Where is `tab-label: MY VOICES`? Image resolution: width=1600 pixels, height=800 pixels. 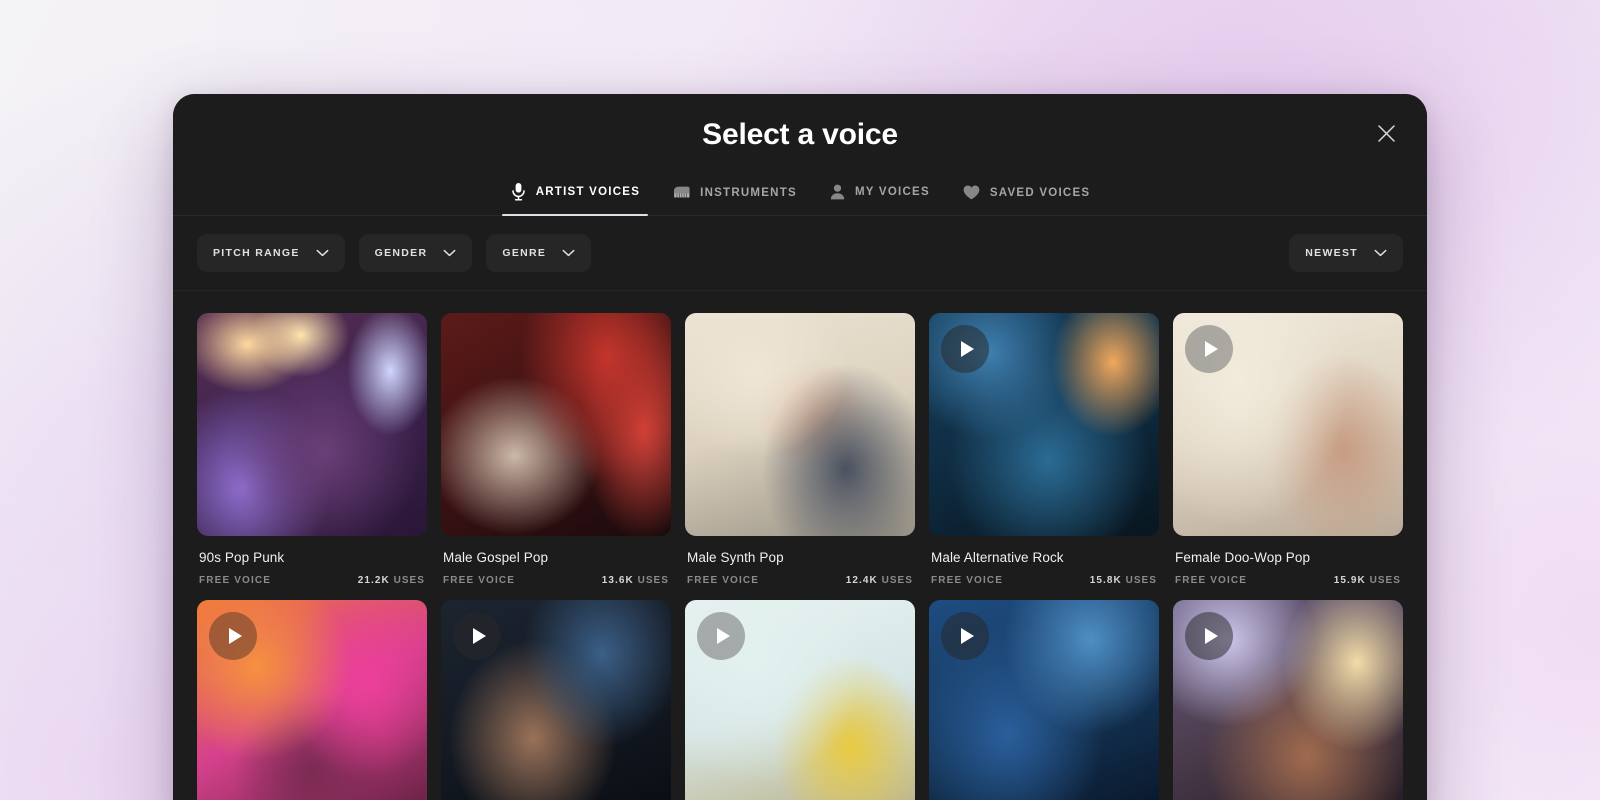 tab-label: MY VOICES is located at coordinates (892, 192).